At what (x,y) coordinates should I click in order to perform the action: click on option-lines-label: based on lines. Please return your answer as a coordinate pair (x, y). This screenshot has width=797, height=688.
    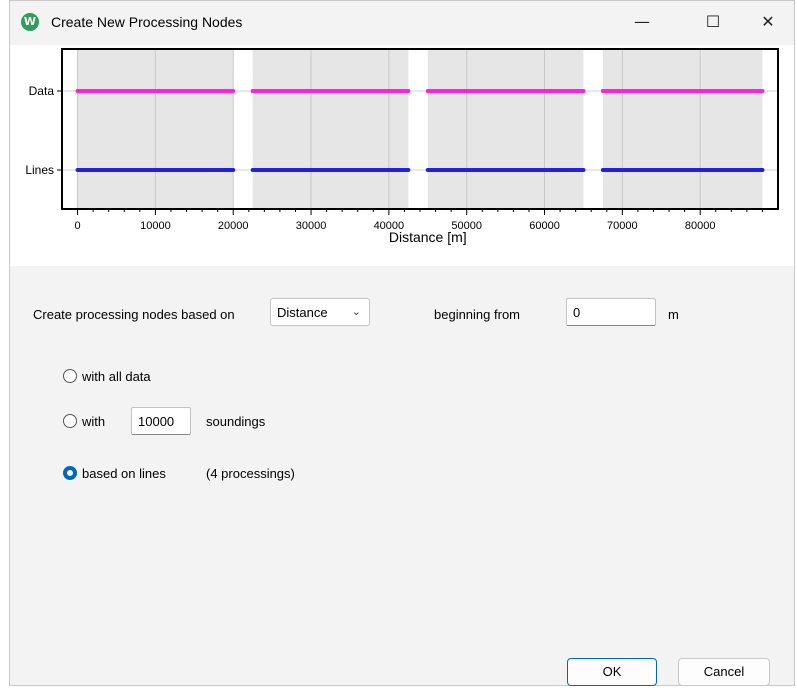
    Looking at the image, I should click on (124, 473).